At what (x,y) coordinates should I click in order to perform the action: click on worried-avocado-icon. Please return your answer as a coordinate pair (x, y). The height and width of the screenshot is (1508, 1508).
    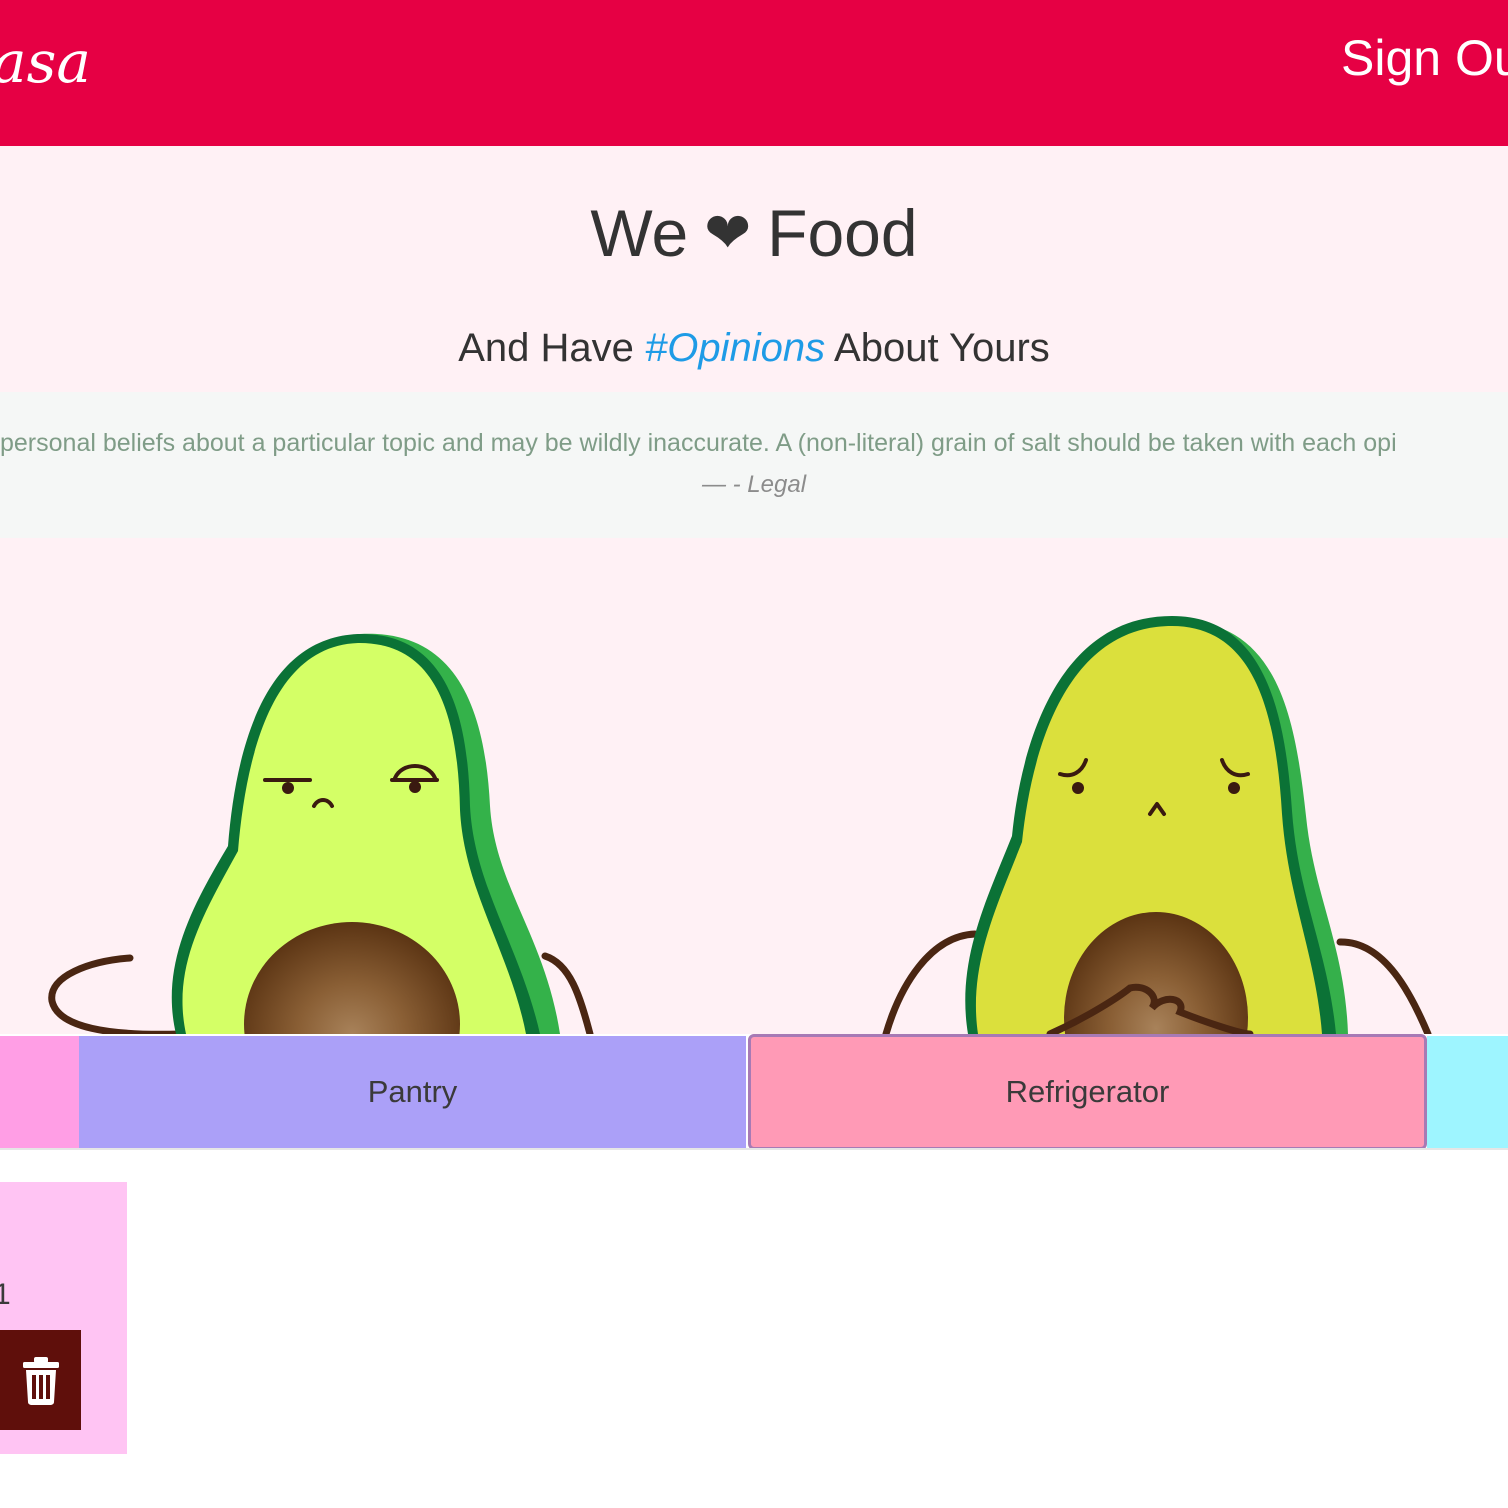
    Looking at the image, I should click on (1157, 825).